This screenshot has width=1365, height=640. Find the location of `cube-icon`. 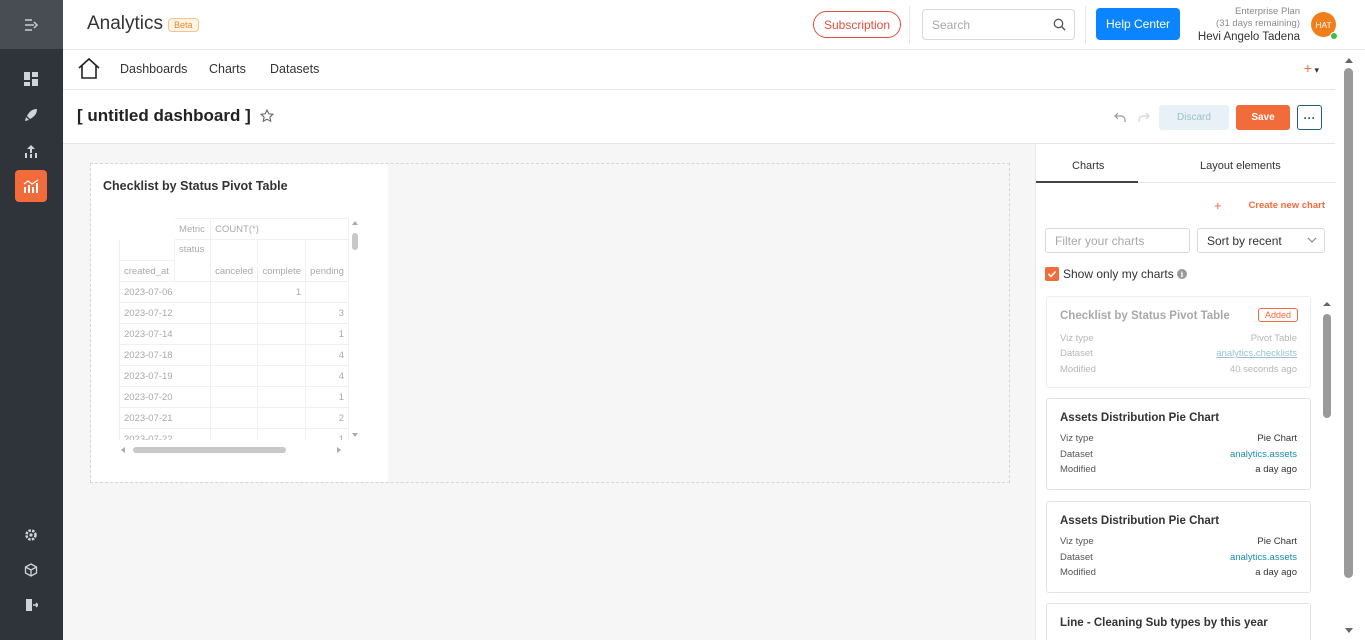

cube-icon is located at coordinates (31, 570).